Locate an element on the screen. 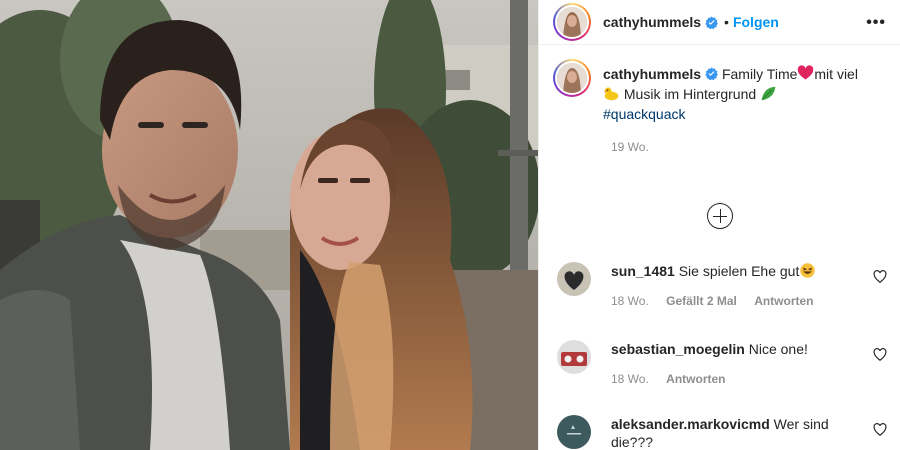  load-more-comments-icon is located at coordinates (720, 216).